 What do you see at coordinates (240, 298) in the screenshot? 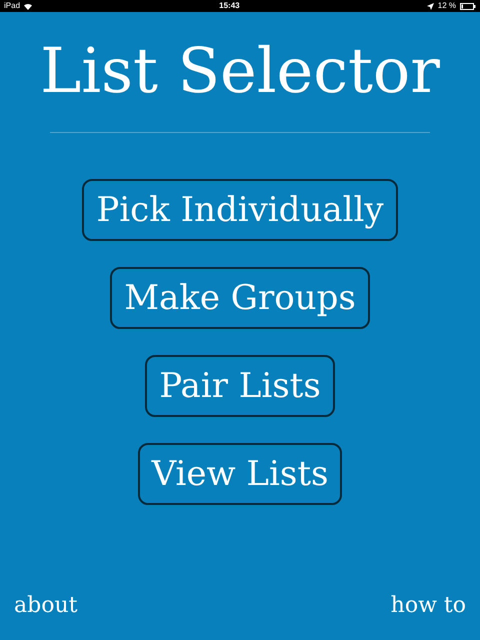
I see `menu-button: Make Groups` at bounding box center [240, 298].